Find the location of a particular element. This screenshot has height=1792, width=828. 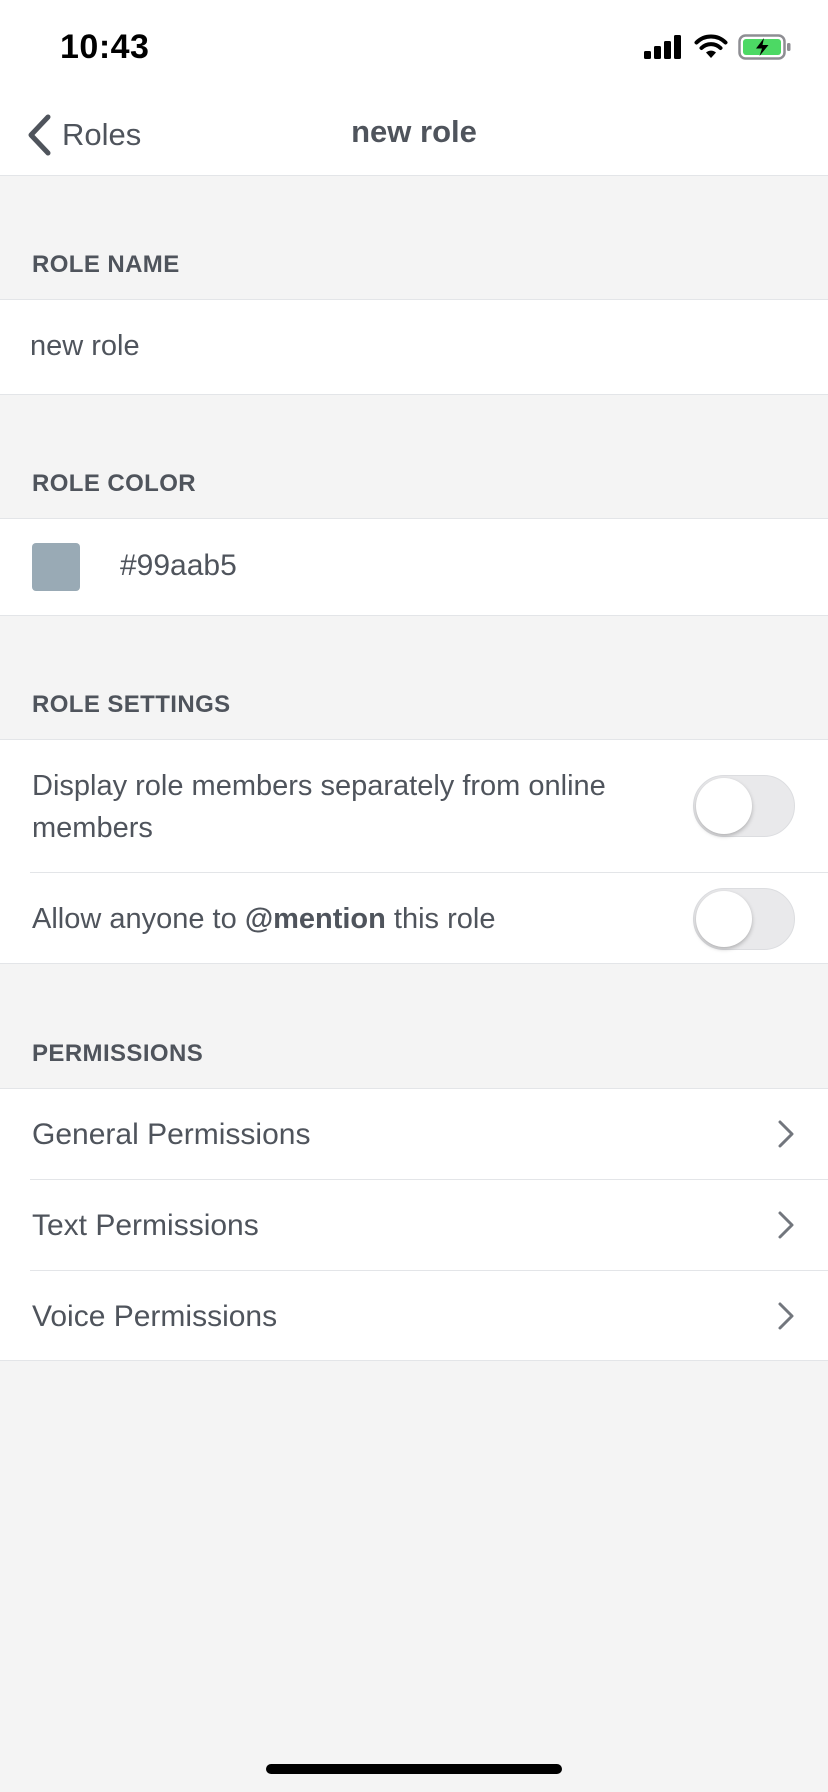

role-color-header: ROLE COLOR is located at coordinates (114, 483).